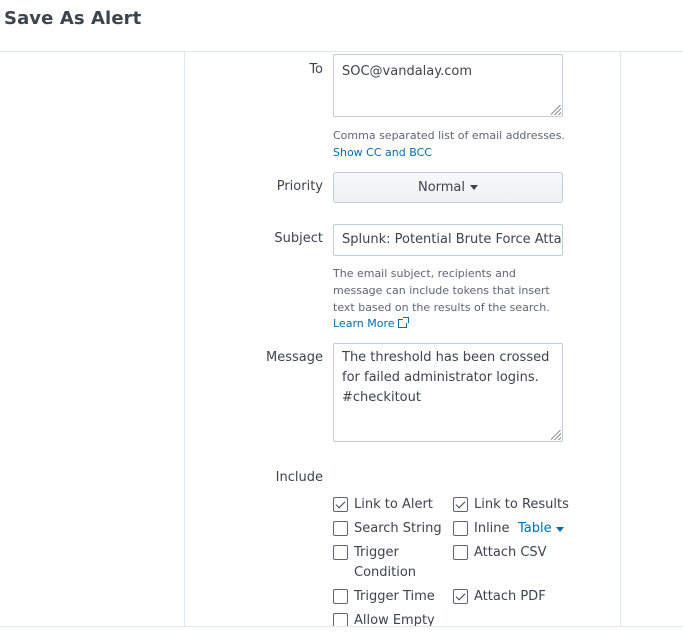 The height and width of the screenshot is (637, 683). What do you see at coordinates (385, 562) in the screenshot?
I see `checkbox-label: Trigger Condition` at bounding box center [385, 562].